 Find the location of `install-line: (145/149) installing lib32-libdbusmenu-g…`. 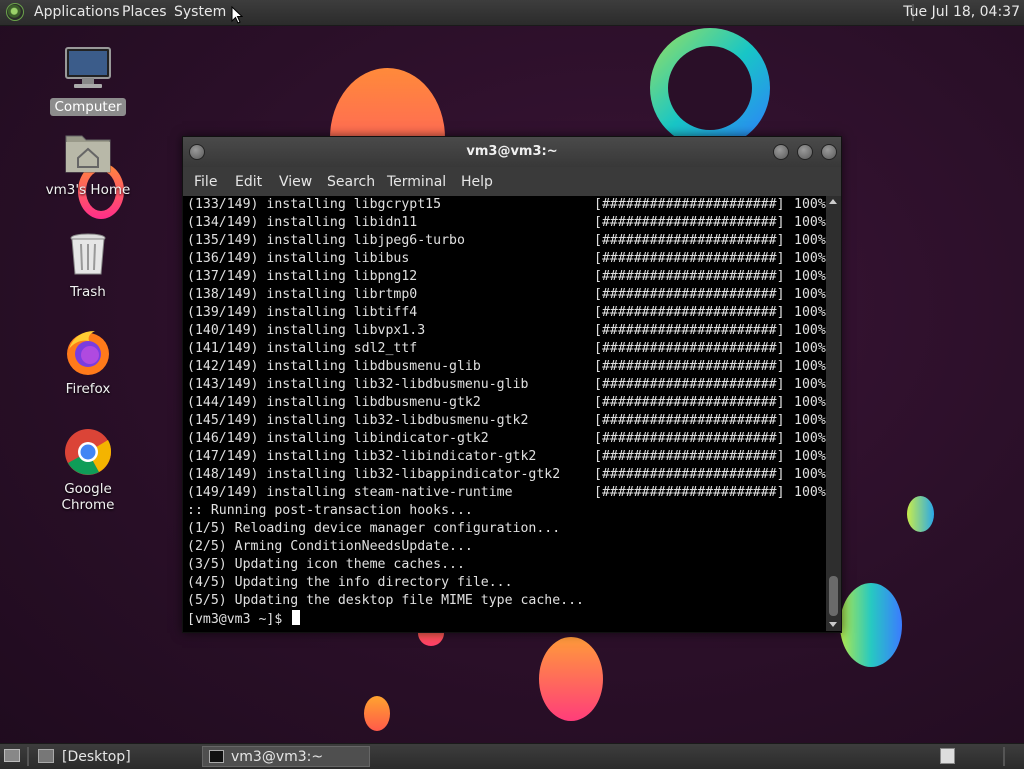

install-line: (145/149) installing lib32-libdbusmenu-g… is located at coordinates (504, 421).